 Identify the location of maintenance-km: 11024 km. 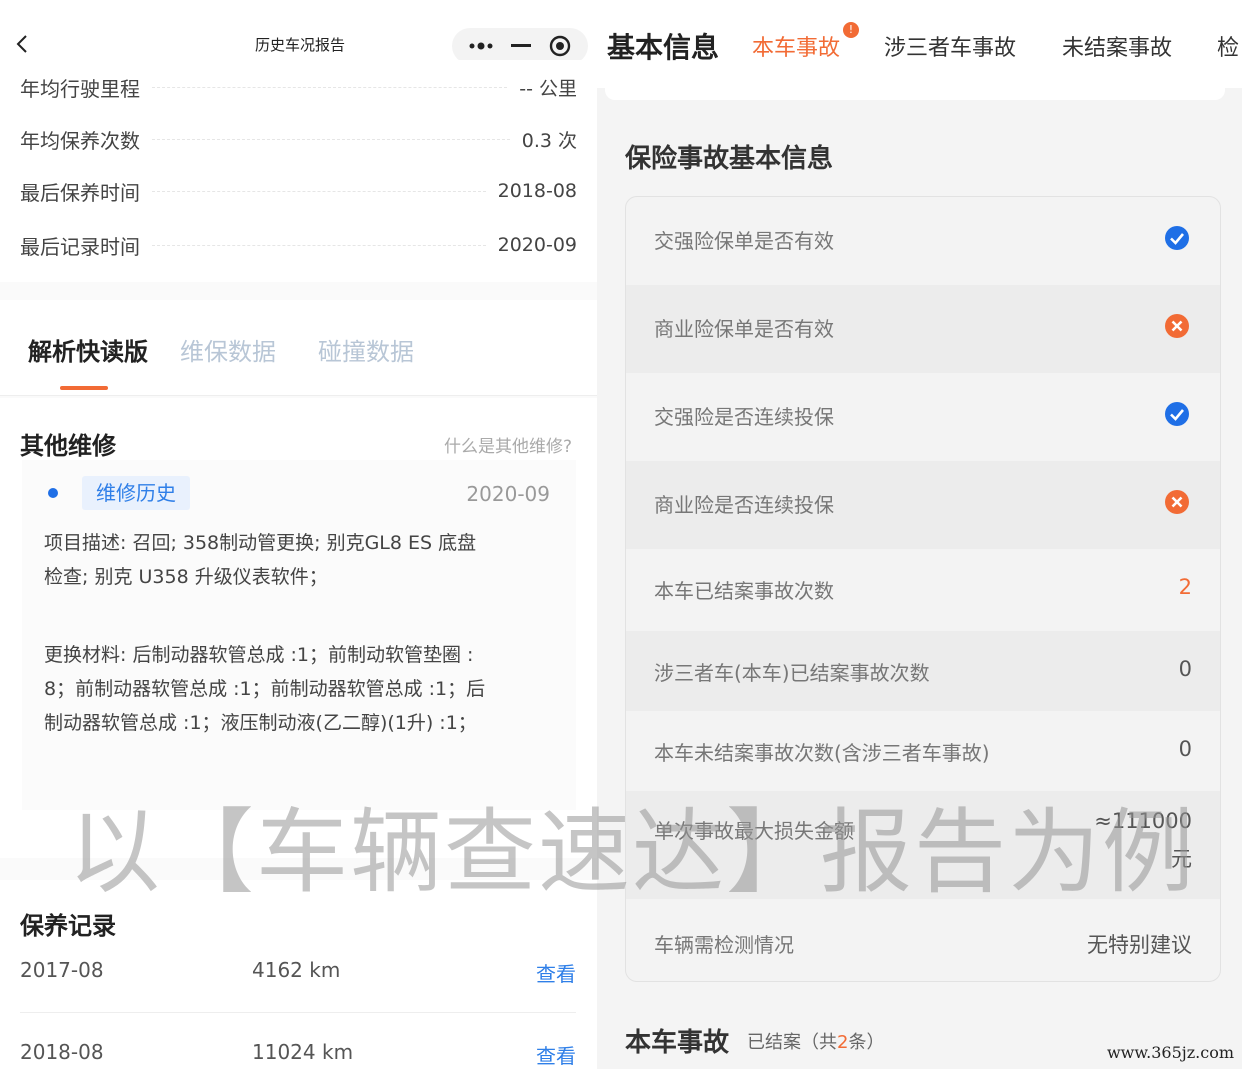
(303, 1052).